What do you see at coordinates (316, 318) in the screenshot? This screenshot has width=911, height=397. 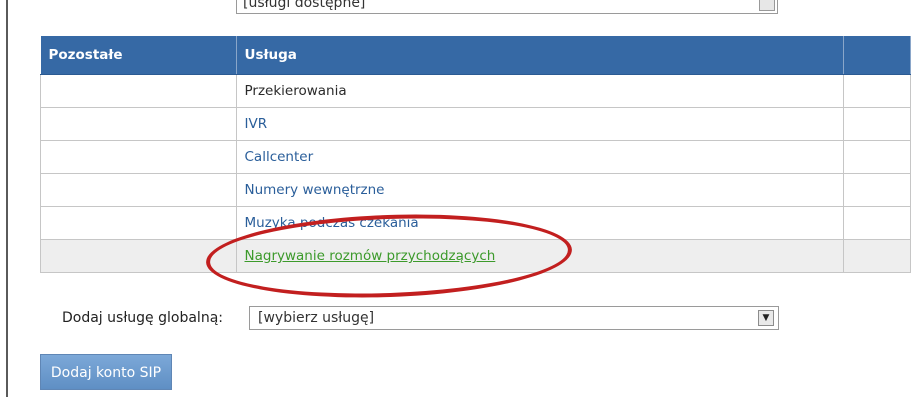 I see `global-service-select-value: [wybierz usługę]` at bounding box center [316, 318].